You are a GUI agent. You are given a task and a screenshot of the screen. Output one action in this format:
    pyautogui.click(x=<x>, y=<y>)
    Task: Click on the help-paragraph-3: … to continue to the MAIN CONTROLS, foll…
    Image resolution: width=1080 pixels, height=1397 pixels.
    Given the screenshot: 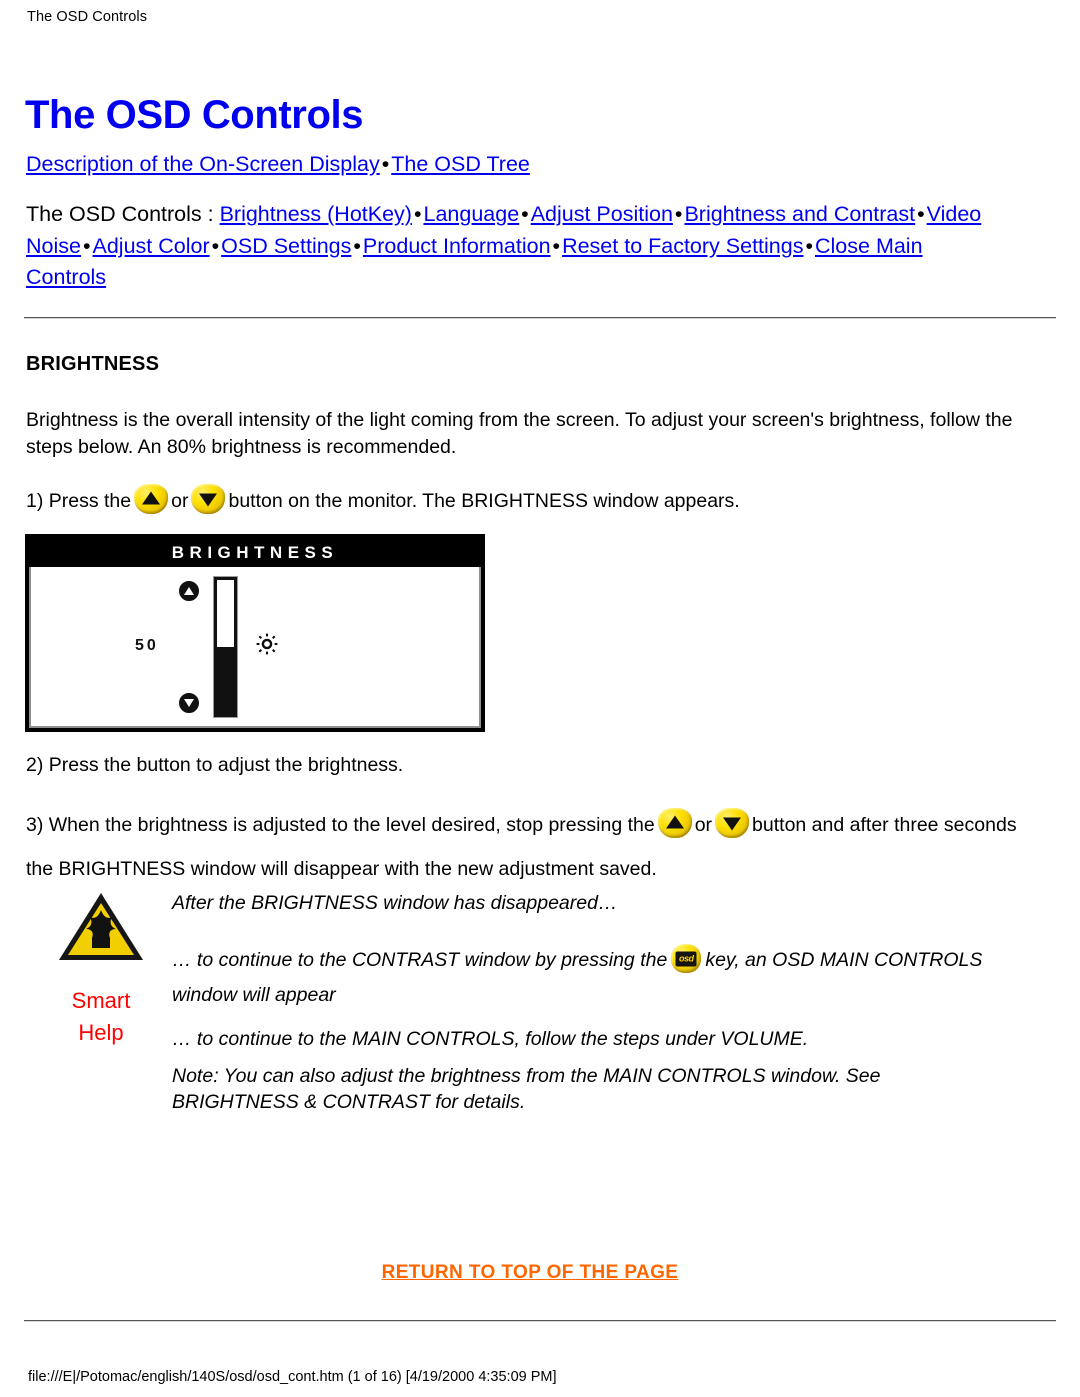 What is the action you would take?
    pyautogui.click(x=490, y=1039)
    